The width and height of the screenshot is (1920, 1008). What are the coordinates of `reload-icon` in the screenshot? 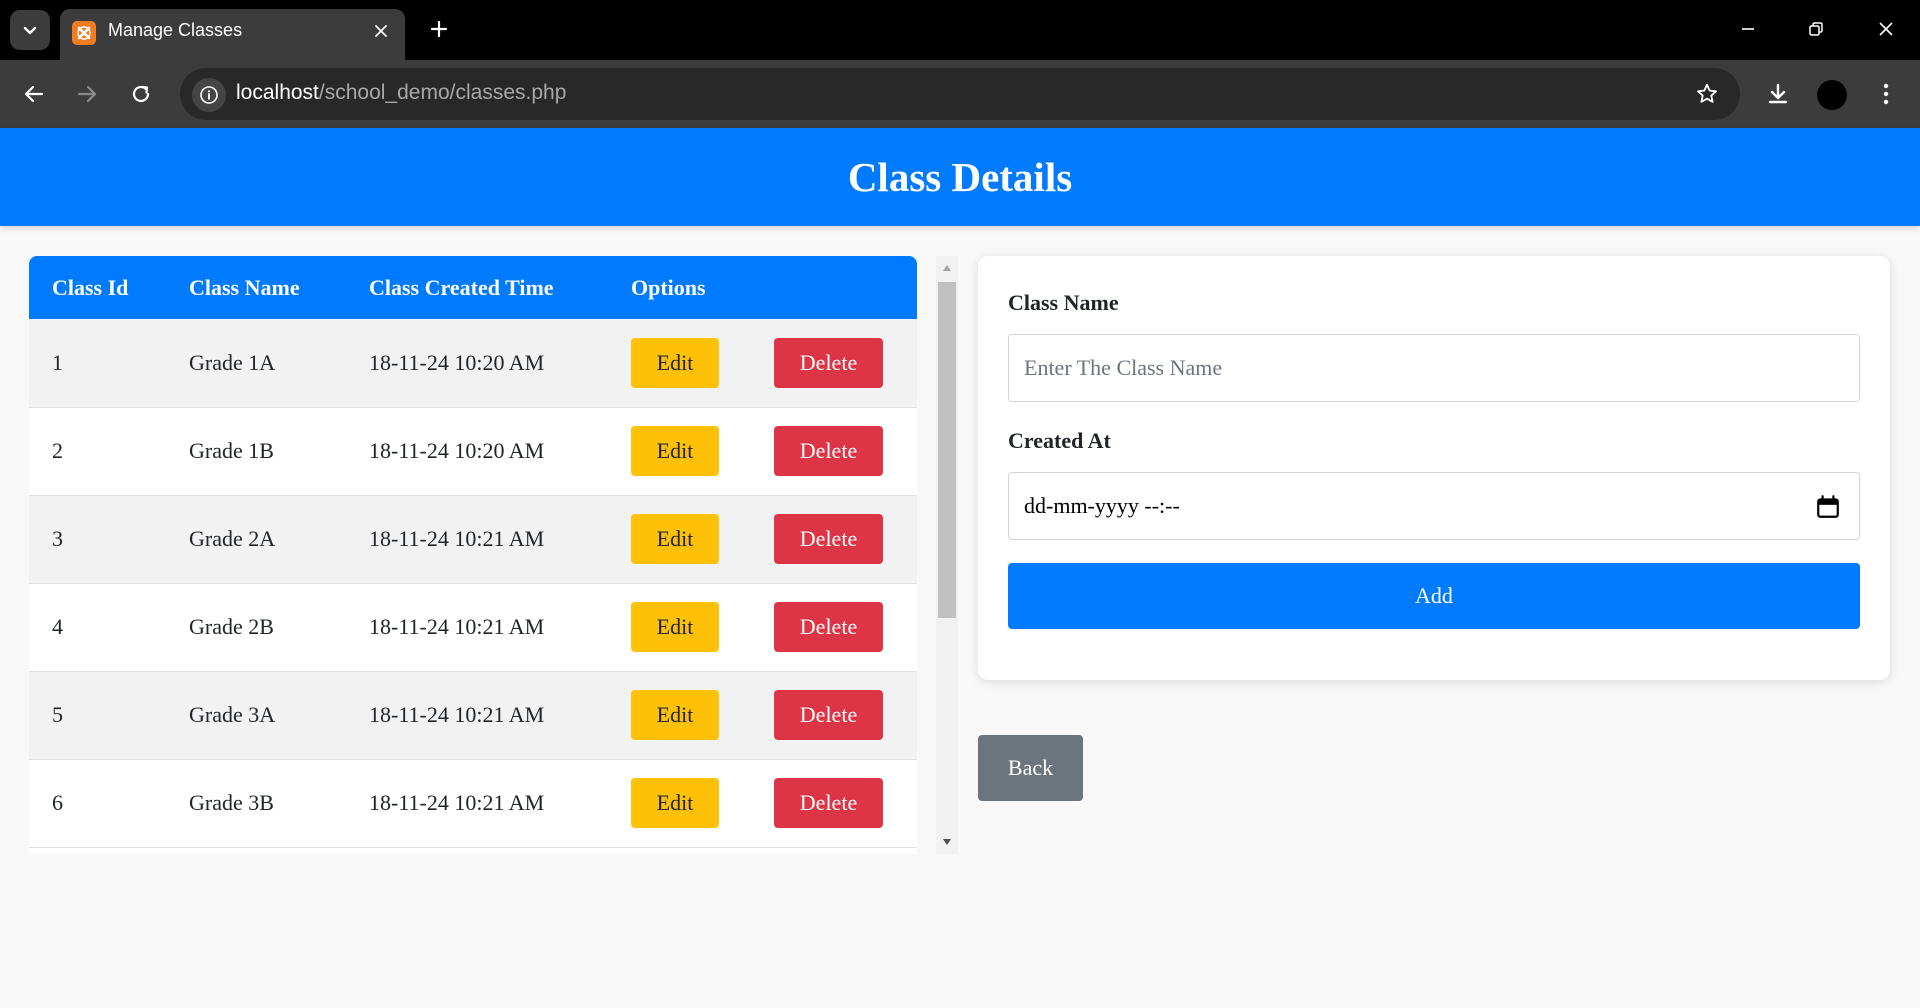 It's located at (141, 94).